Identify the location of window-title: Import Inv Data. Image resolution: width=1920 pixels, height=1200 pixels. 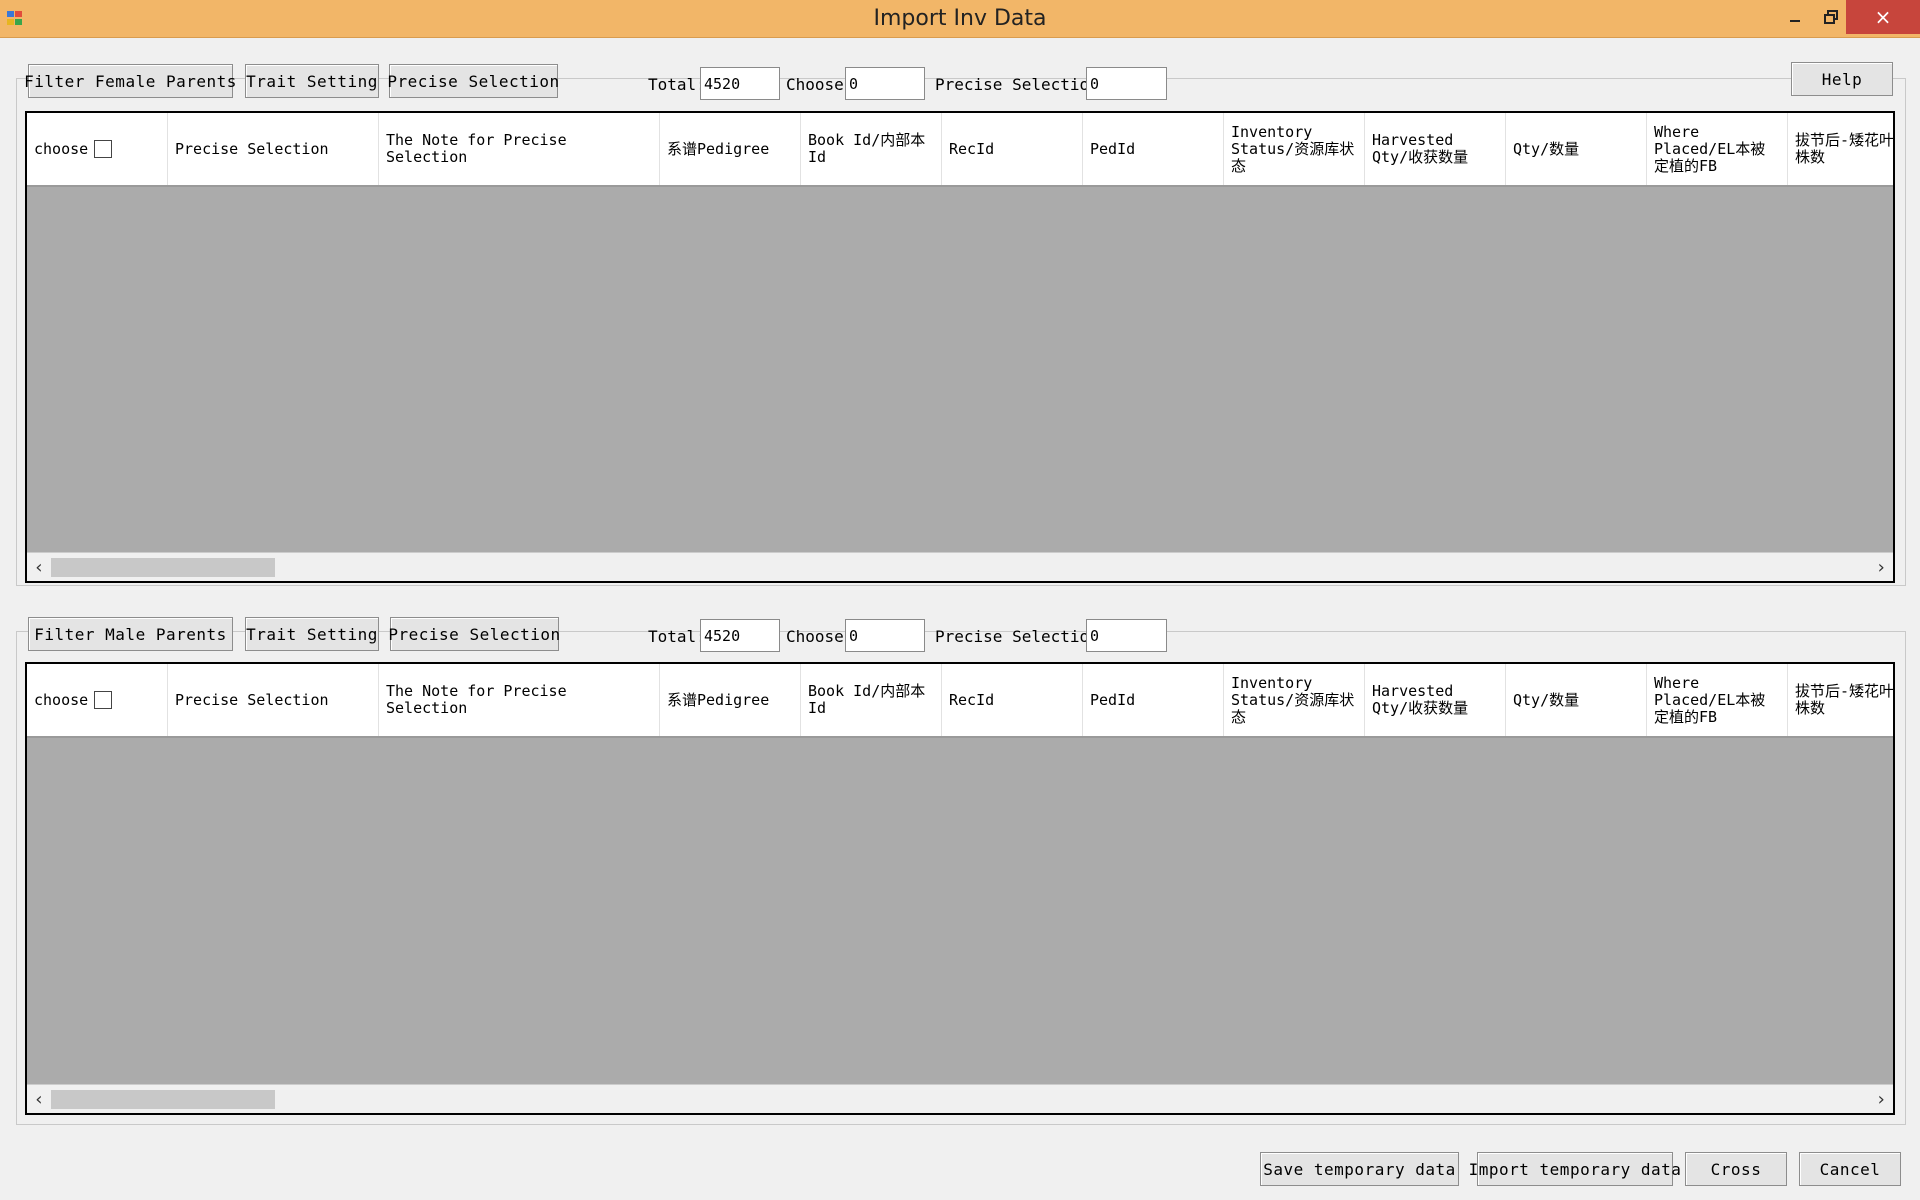
(960, 18).